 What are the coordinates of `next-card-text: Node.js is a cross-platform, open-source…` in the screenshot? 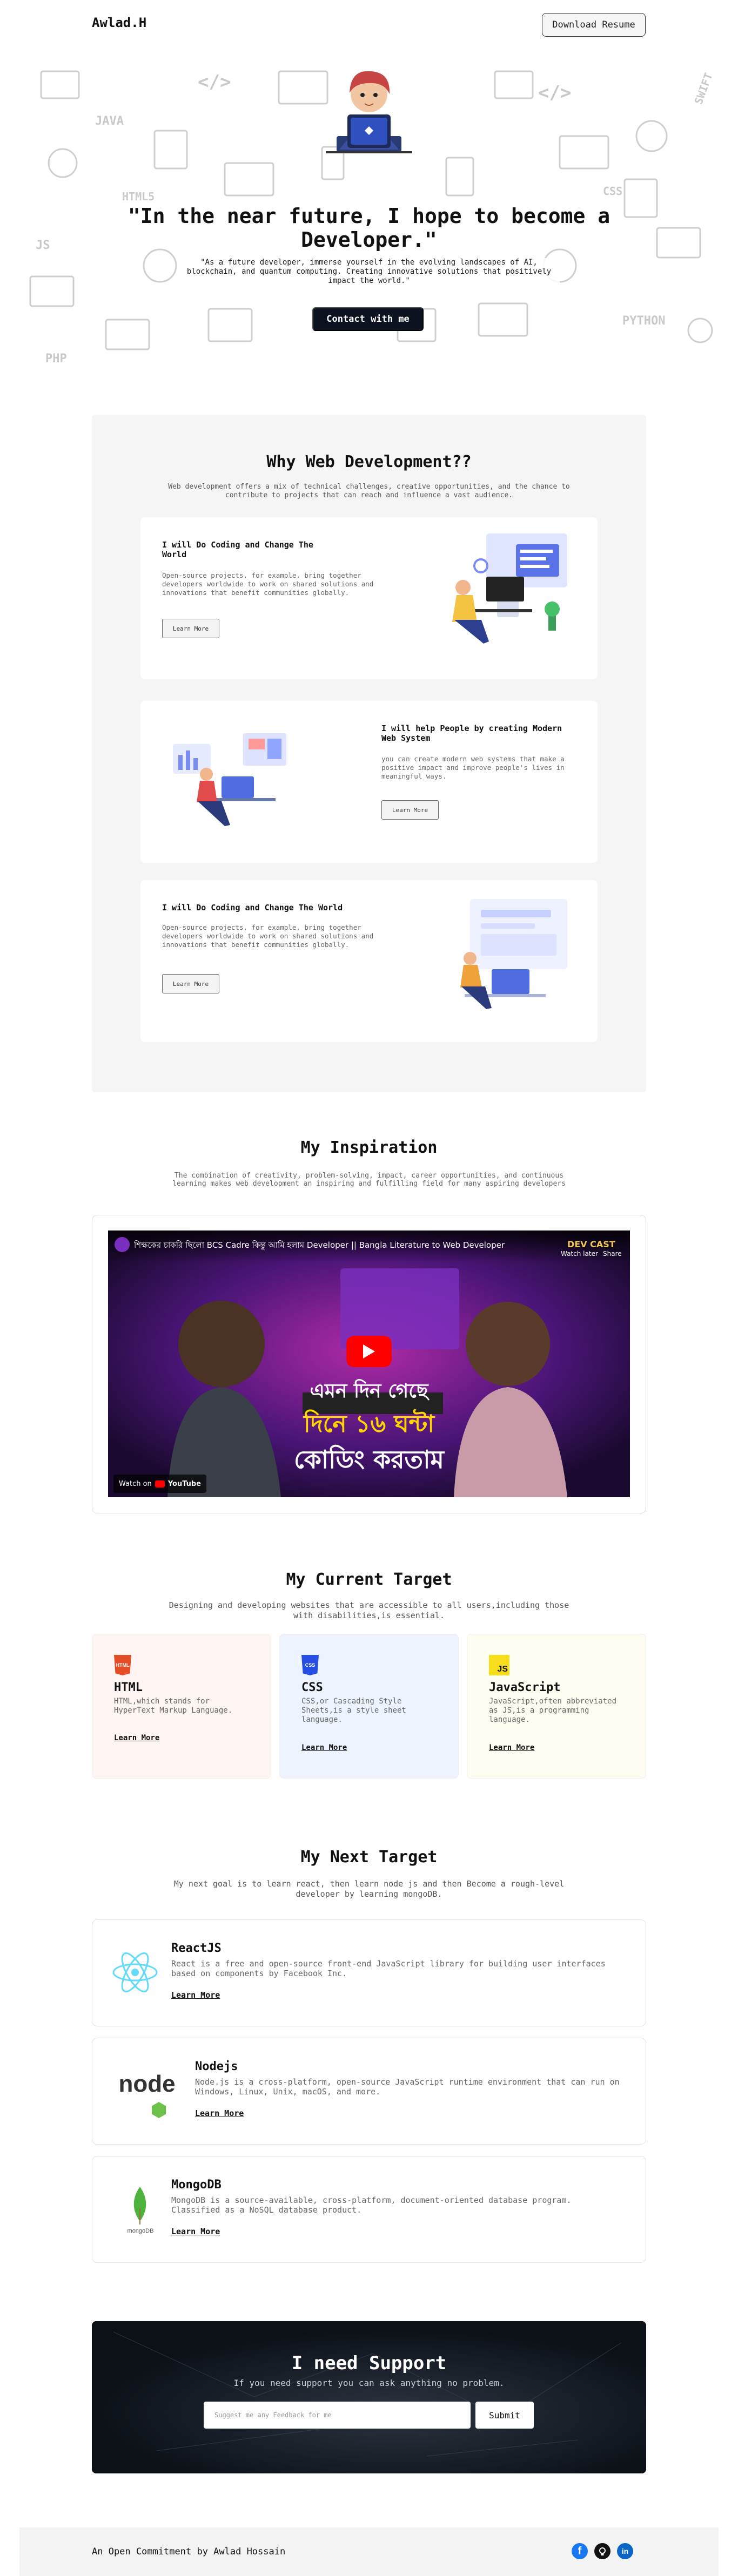 It's located at (407, 2087).